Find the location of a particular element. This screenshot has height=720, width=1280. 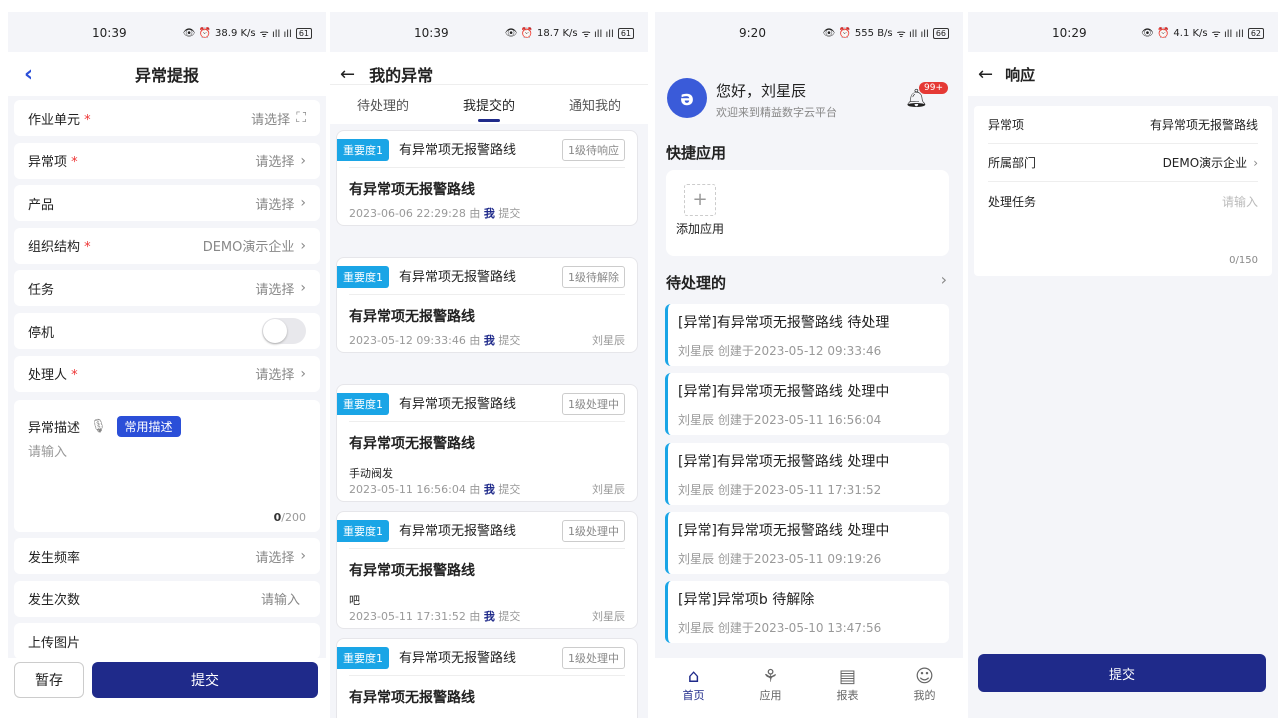

form-field: 异常项 * 请选择 › is located at coordinates (167, 160).